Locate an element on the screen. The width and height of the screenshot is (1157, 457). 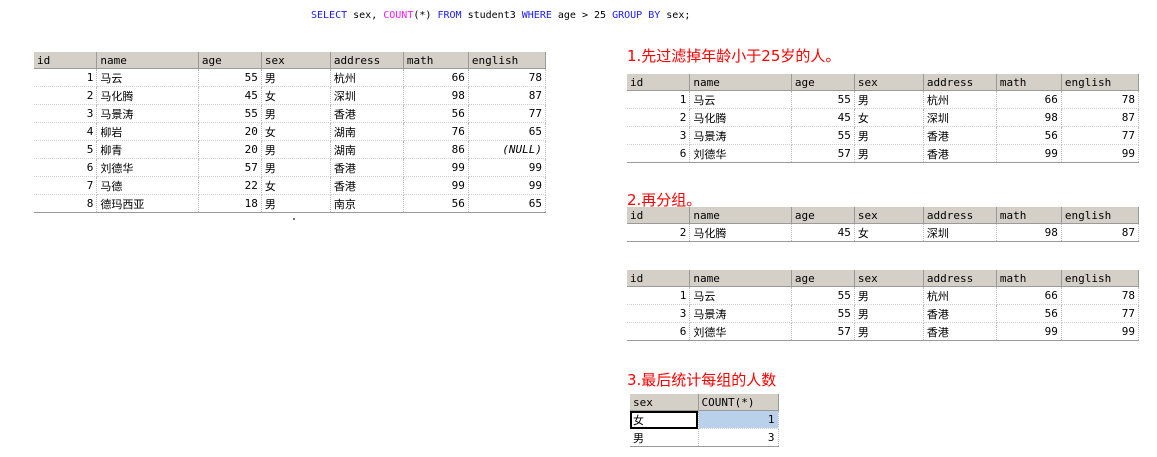
cell-age: 22 is located at coordinates (230, 185).